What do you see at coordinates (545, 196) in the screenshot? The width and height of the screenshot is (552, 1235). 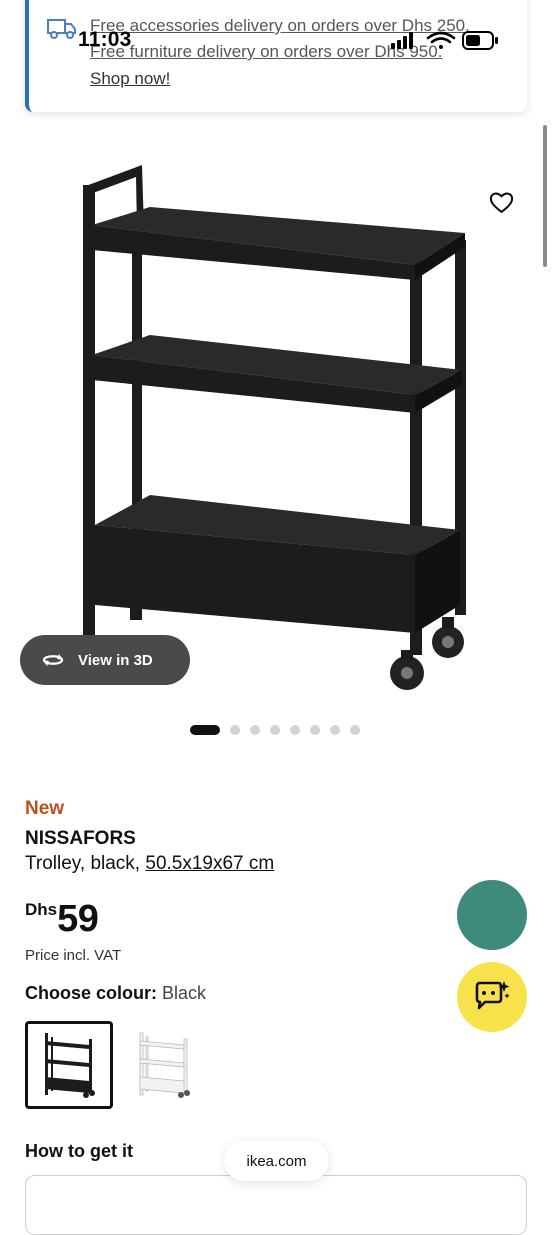 I see `page-scrollbar` at bounding box center [545, 196].